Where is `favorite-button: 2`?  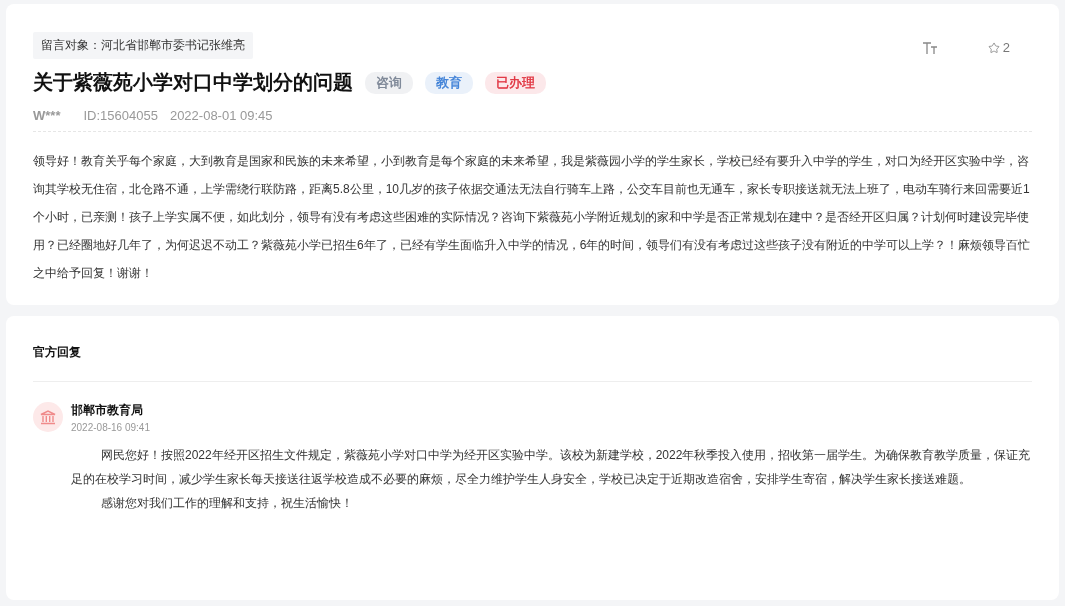 favorite-button: 2 is located at coordinates (998, 47).